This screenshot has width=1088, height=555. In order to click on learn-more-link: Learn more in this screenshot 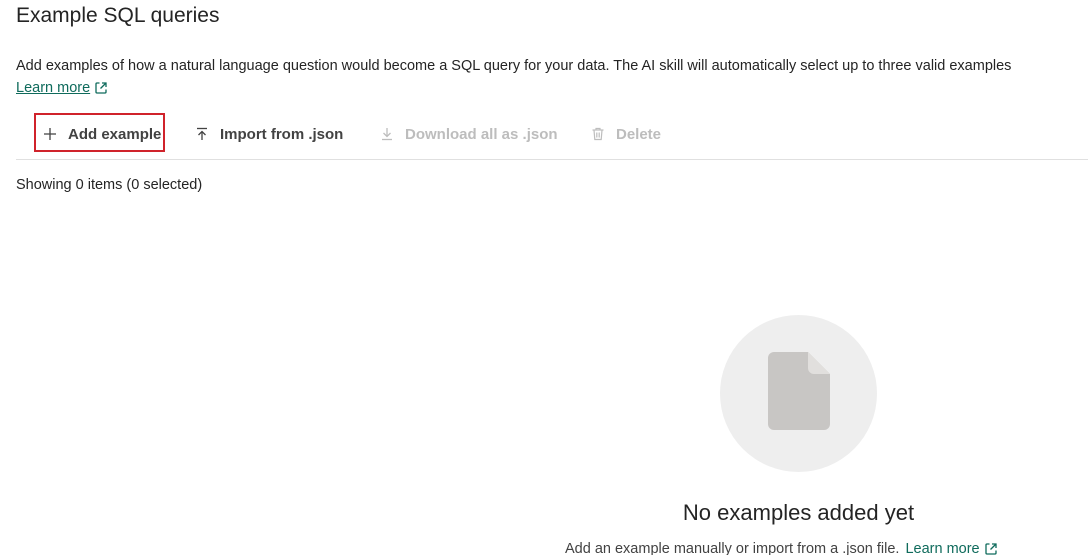, I will do `click(62, 88)`.